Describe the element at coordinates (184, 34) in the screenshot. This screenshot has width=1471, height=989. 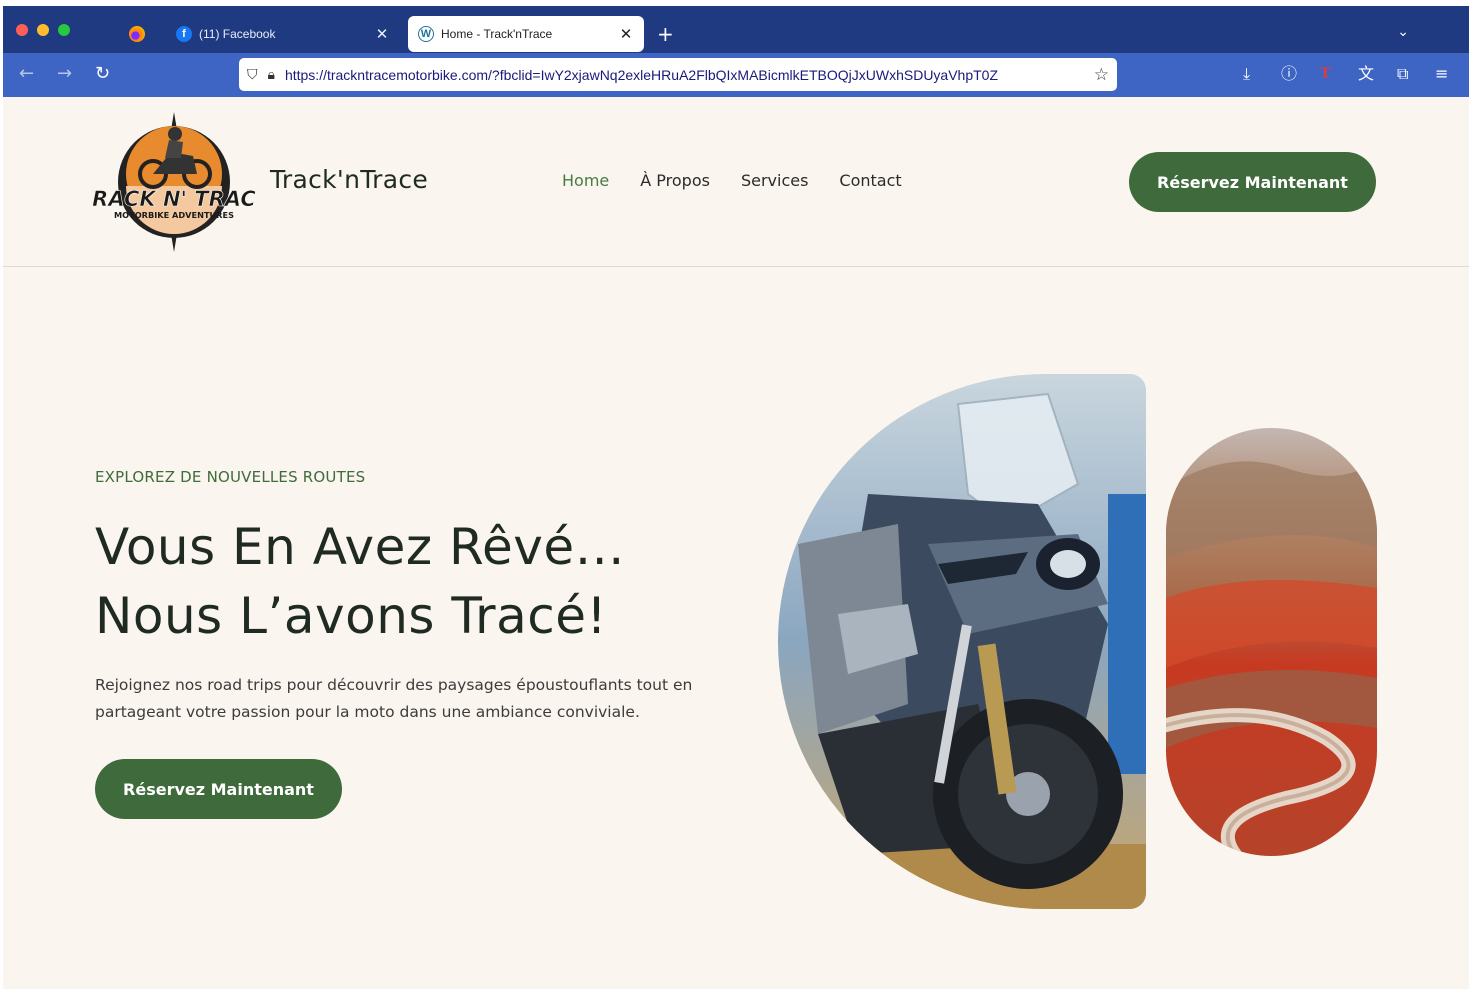
I see `facebook-icon: f` at that location.